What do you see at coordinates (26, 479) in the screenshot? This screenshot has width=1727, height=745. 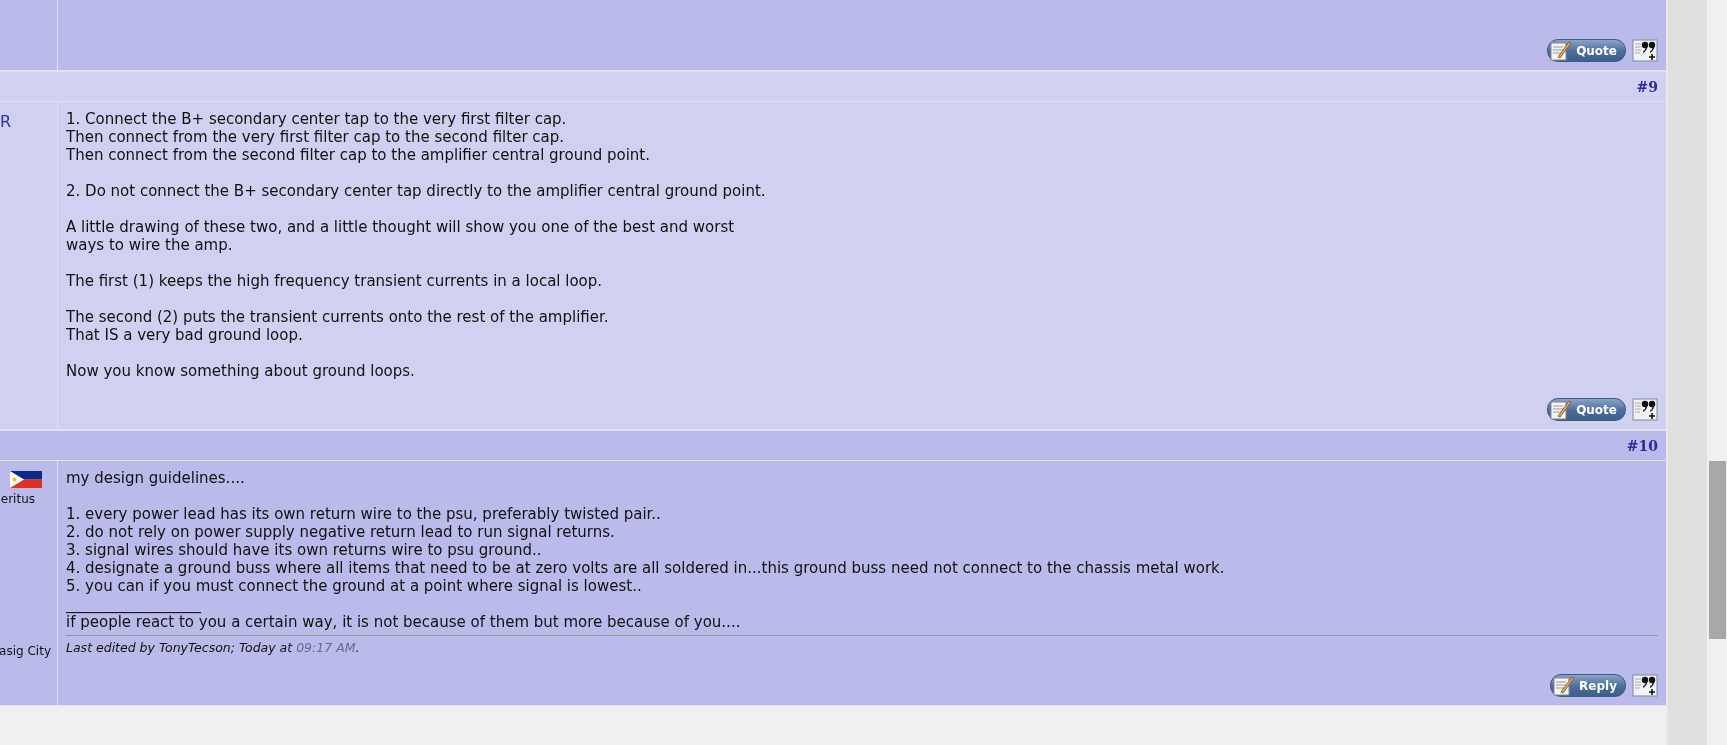 I see `flag-icon` at bounding box center [26, 479].